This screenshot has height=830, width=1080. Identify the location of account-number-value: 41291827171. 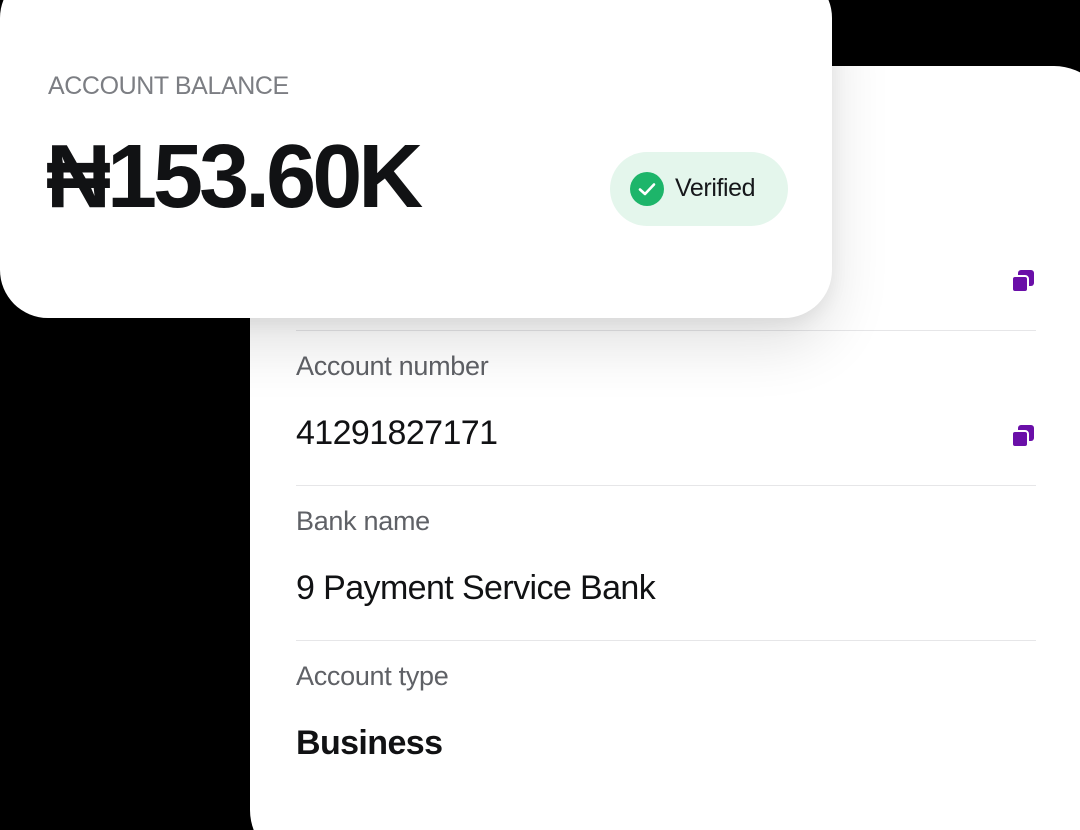
(397, 433).